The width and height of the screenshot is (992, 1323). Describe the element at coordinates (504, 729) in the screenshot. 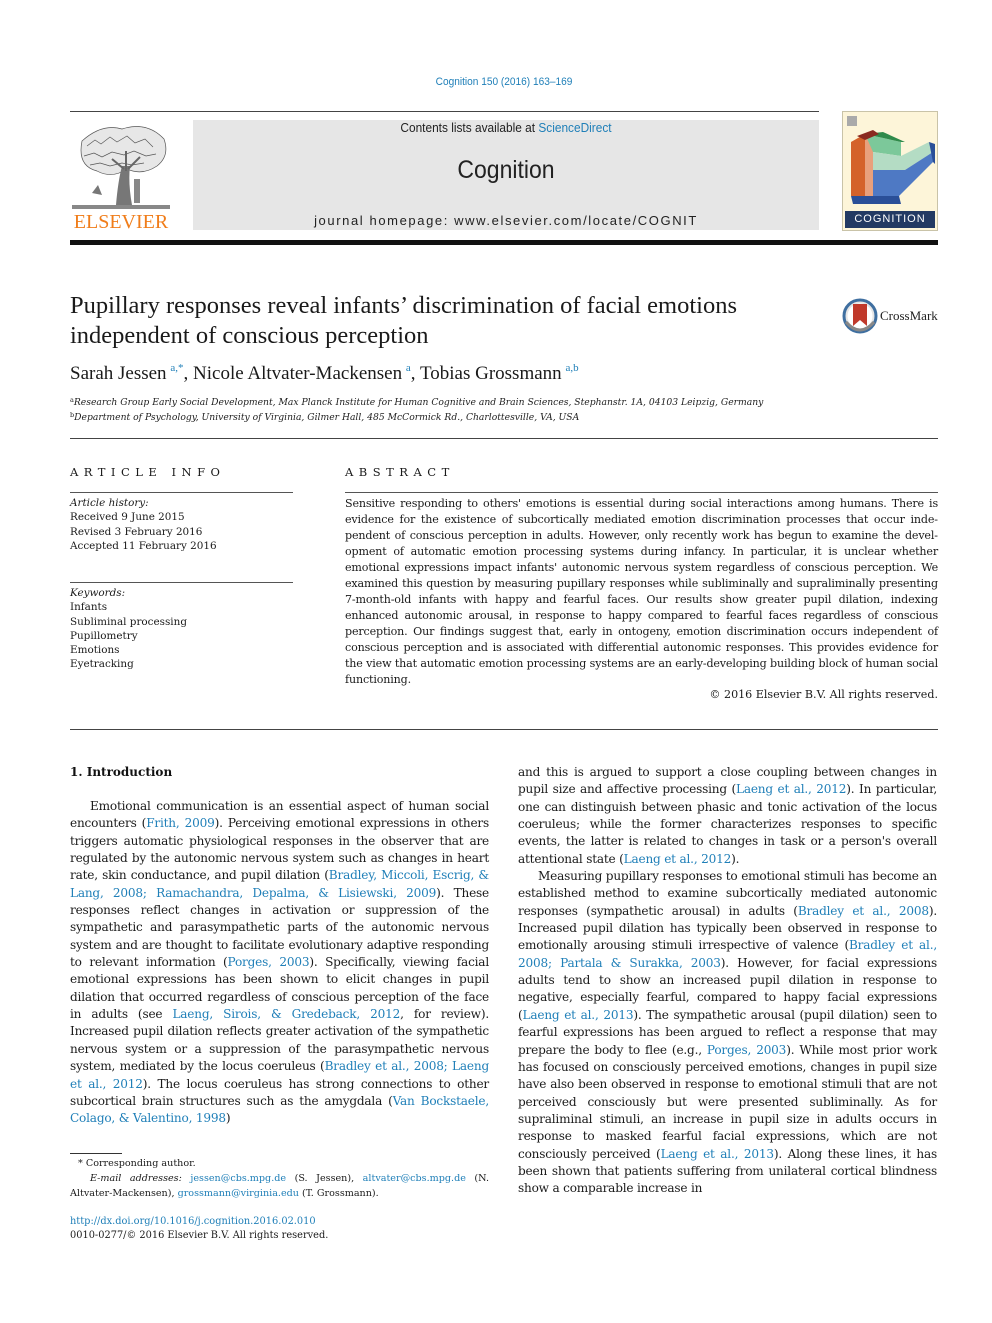

I see `body-divider` at that location.